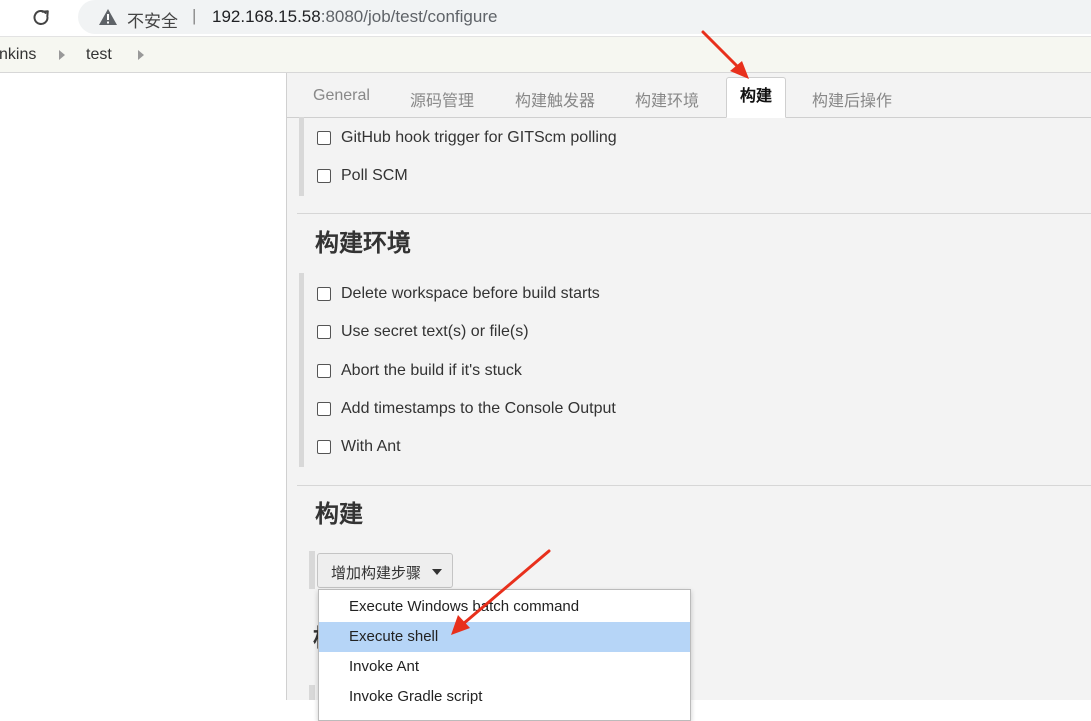 The width and height of the screenshot is (1091, 721). What do you see at coordinates (339, 514) in the screenshot?
I see `section-title-build: 构建` at bounding box center [339, 514].